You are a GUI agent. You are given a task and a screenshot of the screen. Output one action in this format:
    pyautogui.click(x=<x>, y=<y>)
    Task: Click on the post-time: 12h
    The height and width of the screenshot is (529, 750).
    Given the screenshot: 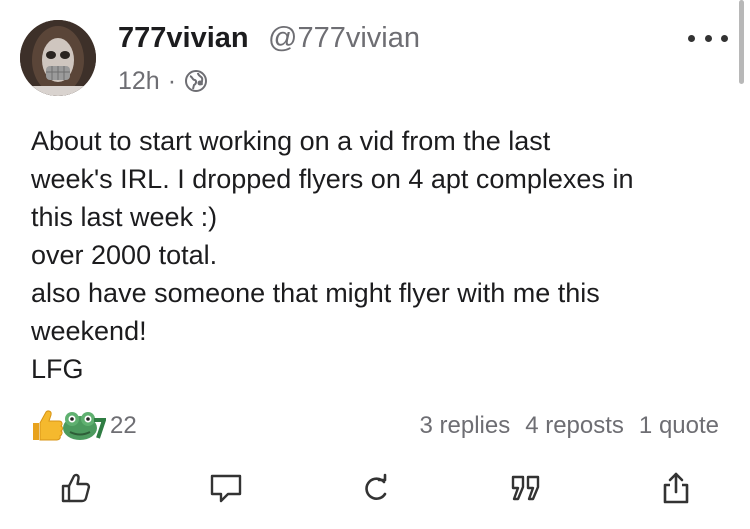 What is the action you would take?
    pyautogui.click(x=139, y=80)
    